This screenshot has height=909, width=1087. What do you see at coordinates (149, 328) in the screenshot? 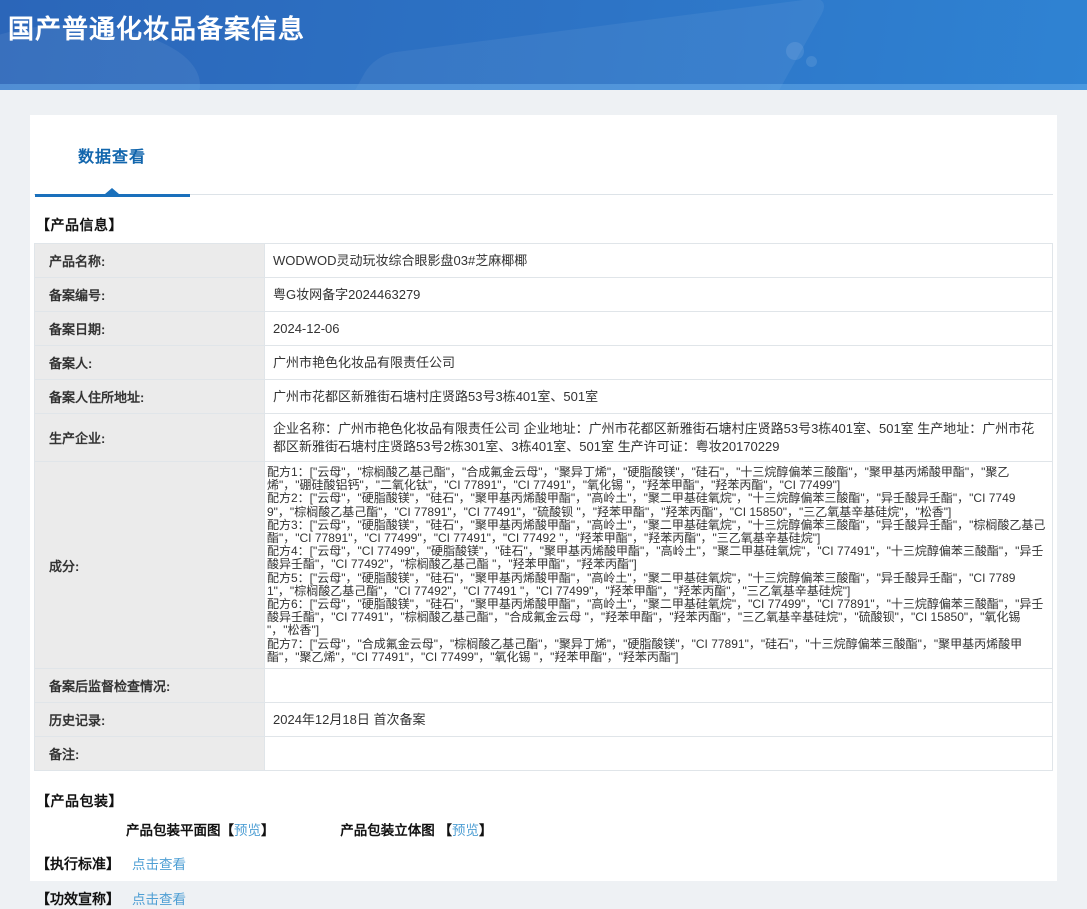
I see `row-label: 备案日期:` at bounding box center [149, 328].